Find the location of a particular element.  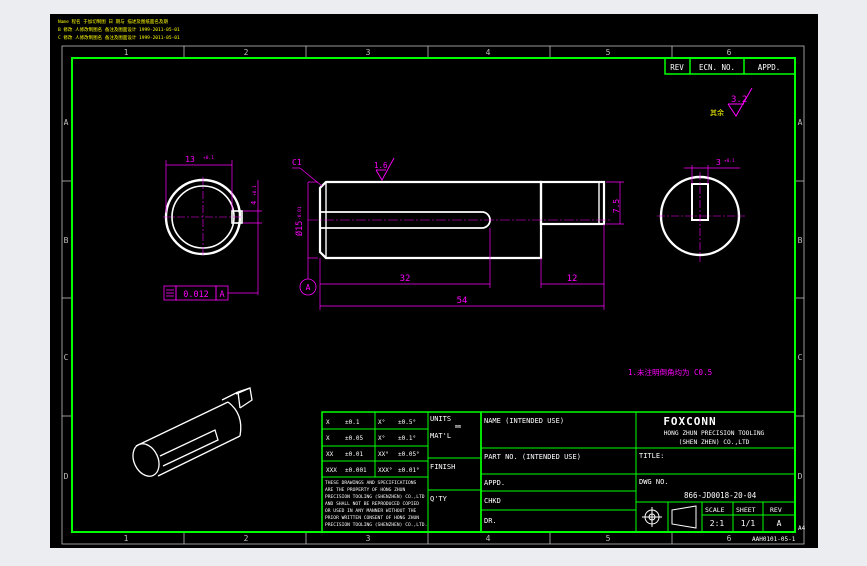

appd-header: APPD. is located at coordinates (769, 67).